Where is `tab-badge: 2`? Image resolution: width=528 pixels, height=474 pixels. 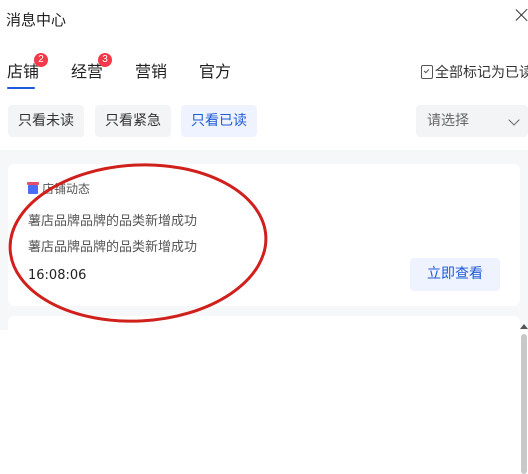
tab-badge: 2 is located at coordinates (41, 60).